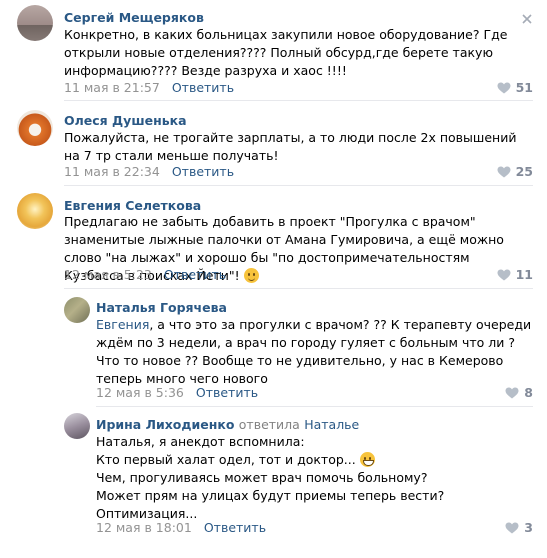  Describe the element at coordinates (134, 17) in the screenshot. I see `comment-author: Сергей Мещеряков` at that location.